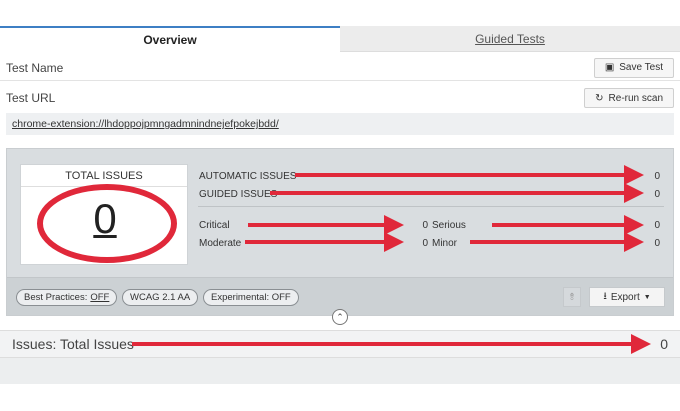 The image size is (680, 411). I want to click on collapse-summary-button: ⌃, so click(340, 317).